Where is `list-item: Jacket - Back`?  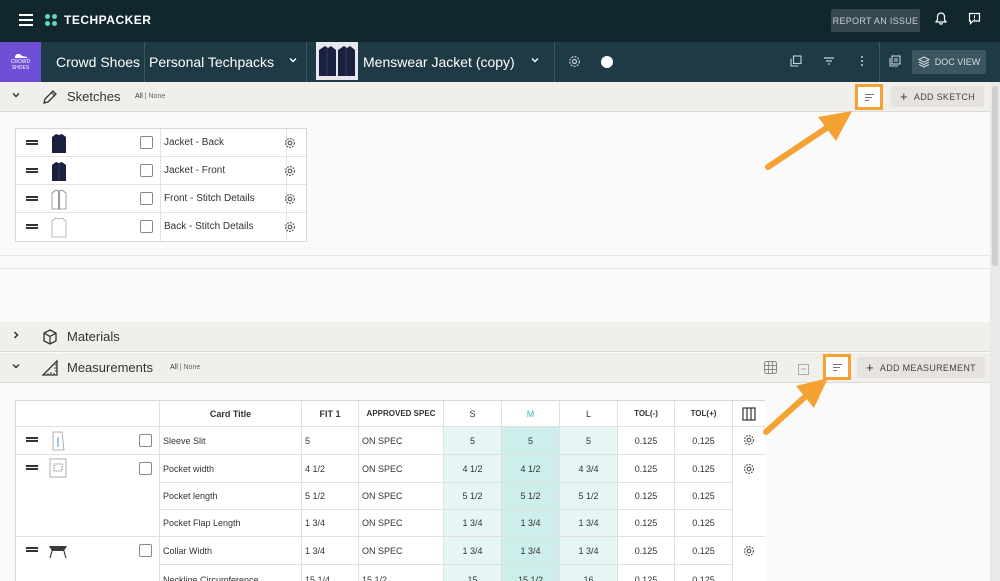
list-item: Jacket - Back is located at coordinates (161, 143).